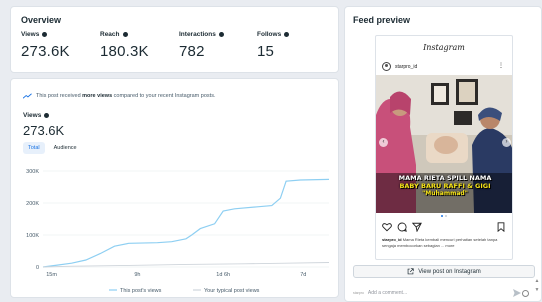 Image resolution: width=542 pixels, height=302 pixels. I want to click on instagram-logo: Instagram, so click(444, 47).